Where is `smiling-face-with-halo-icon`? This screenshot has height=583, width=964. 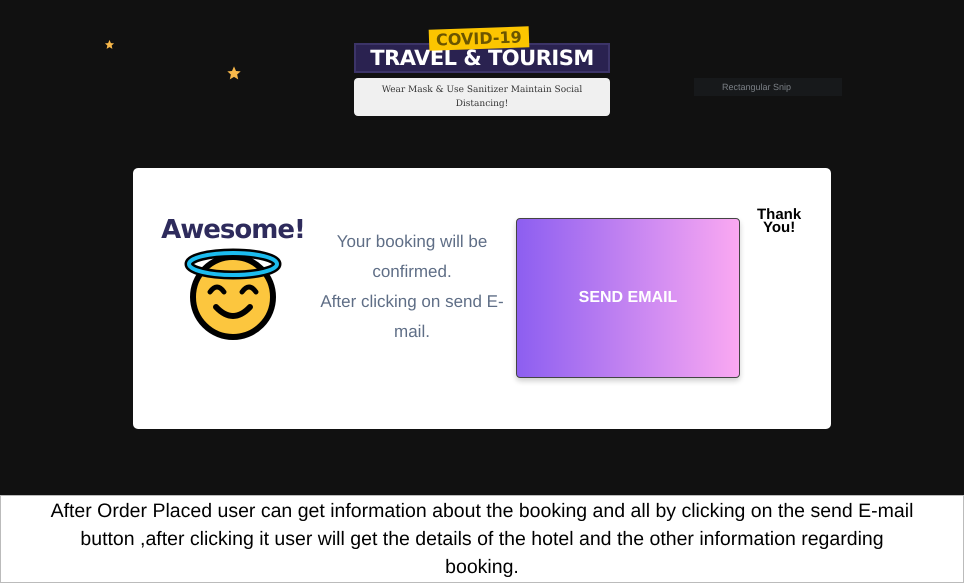 smiling-face-with-halo-icon is located at coordinates (233, 294).